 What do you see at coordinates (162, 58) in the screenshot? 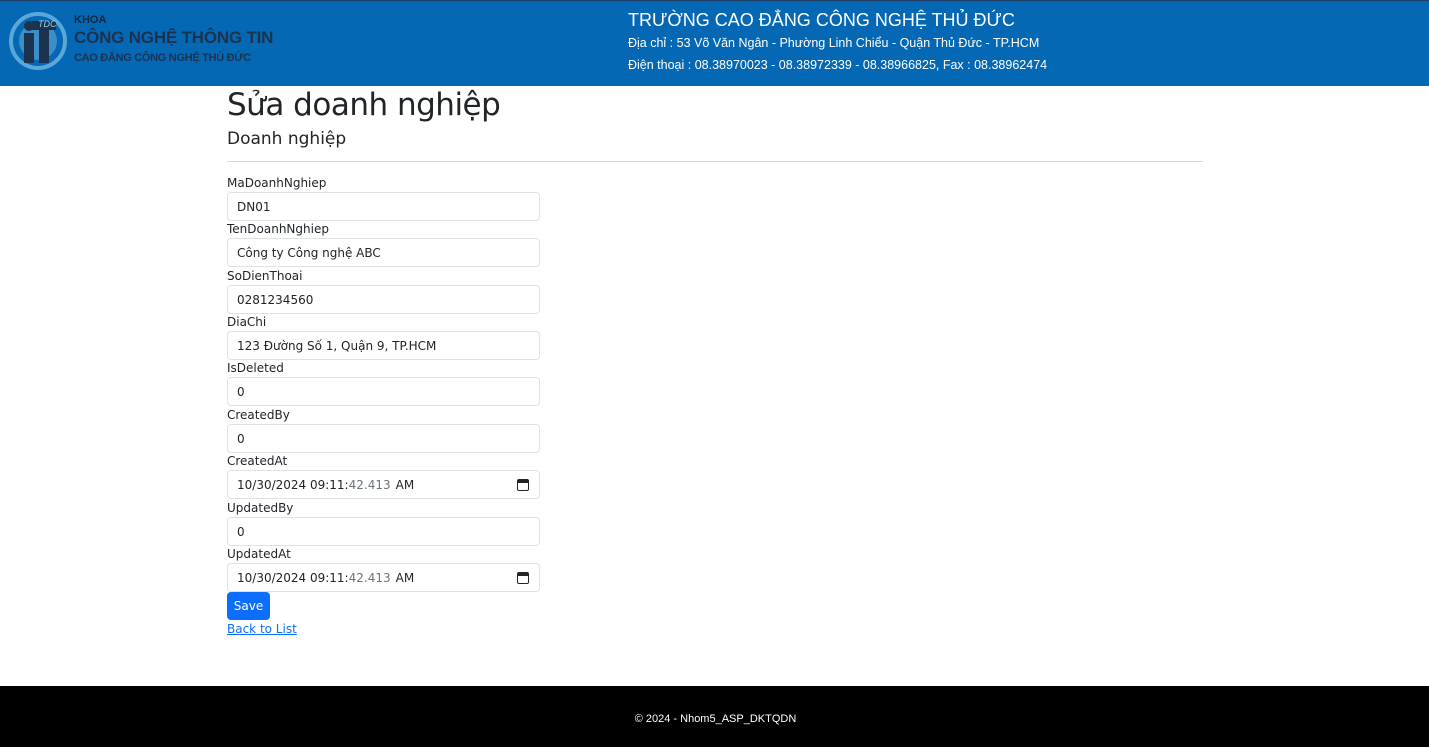
I see `logo-line-college: CAO ĐẲNG CÔNG NGHỆ THỦ ĐỨC` at bounding box center [162, 58].